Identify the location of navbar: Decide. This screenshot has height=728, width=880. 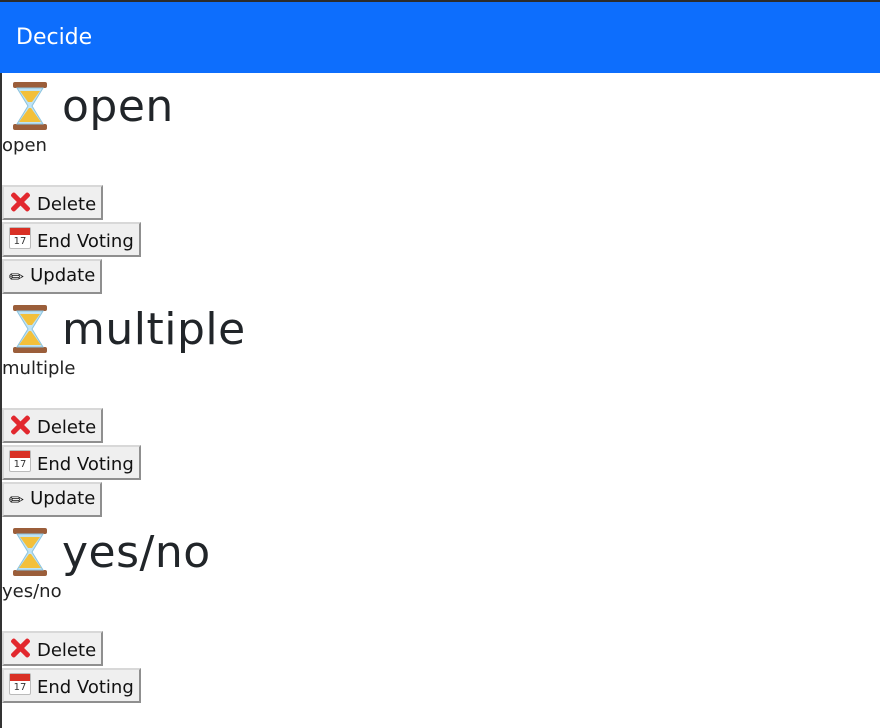
(440, 37).